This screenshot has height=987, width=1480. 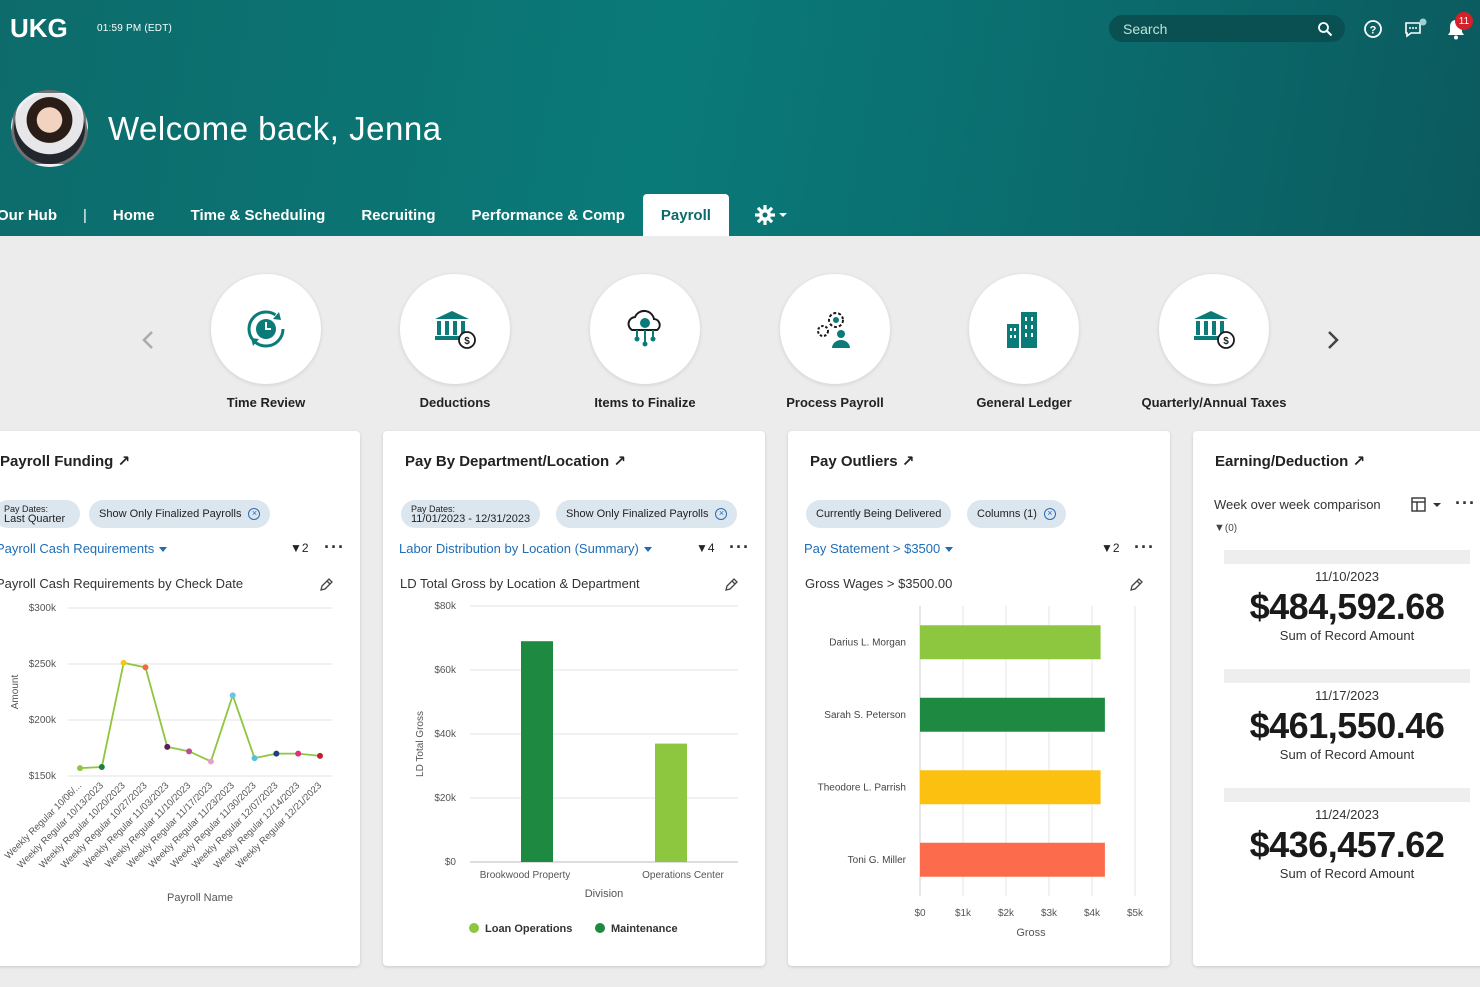 I want to click on welcome-heading: Welcome back, Jenna, so click(x=275, y=128).